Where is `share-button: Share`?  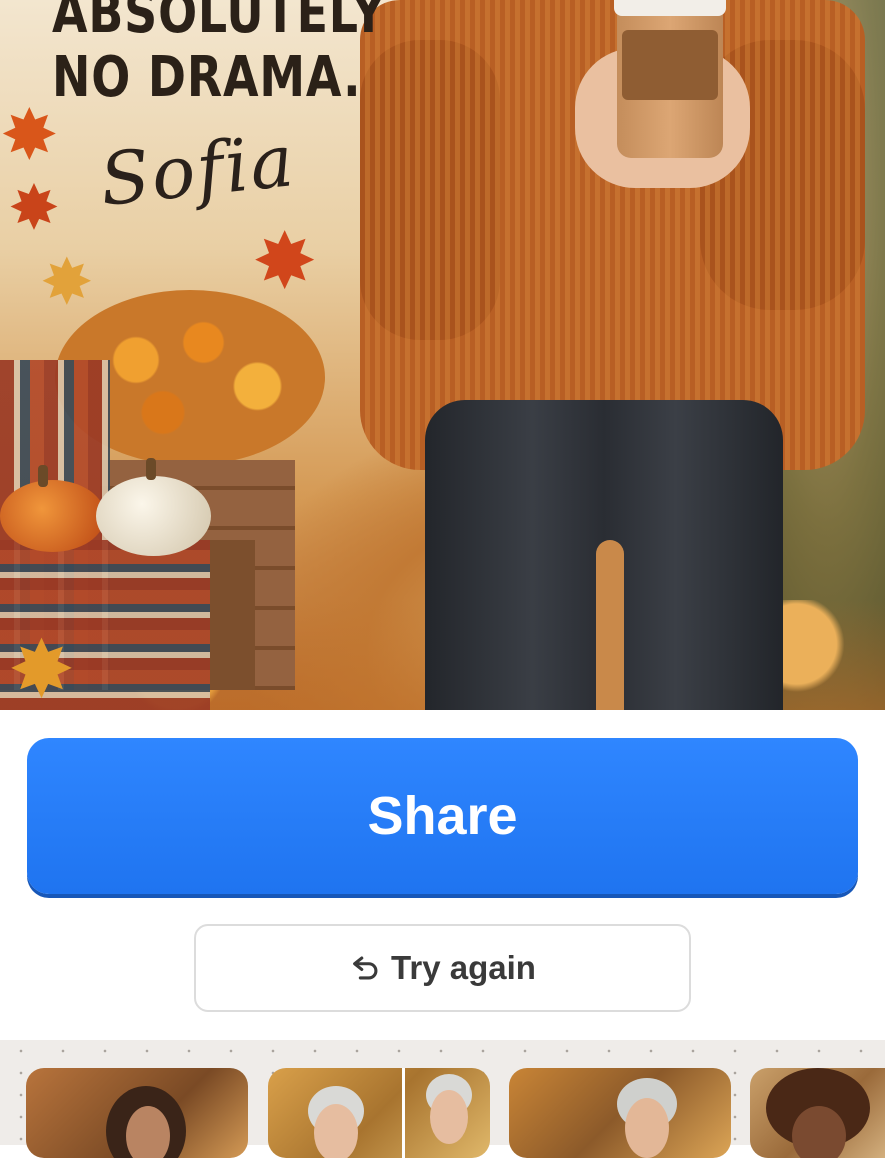 share-button: Share is located at coordinates (442, 816).